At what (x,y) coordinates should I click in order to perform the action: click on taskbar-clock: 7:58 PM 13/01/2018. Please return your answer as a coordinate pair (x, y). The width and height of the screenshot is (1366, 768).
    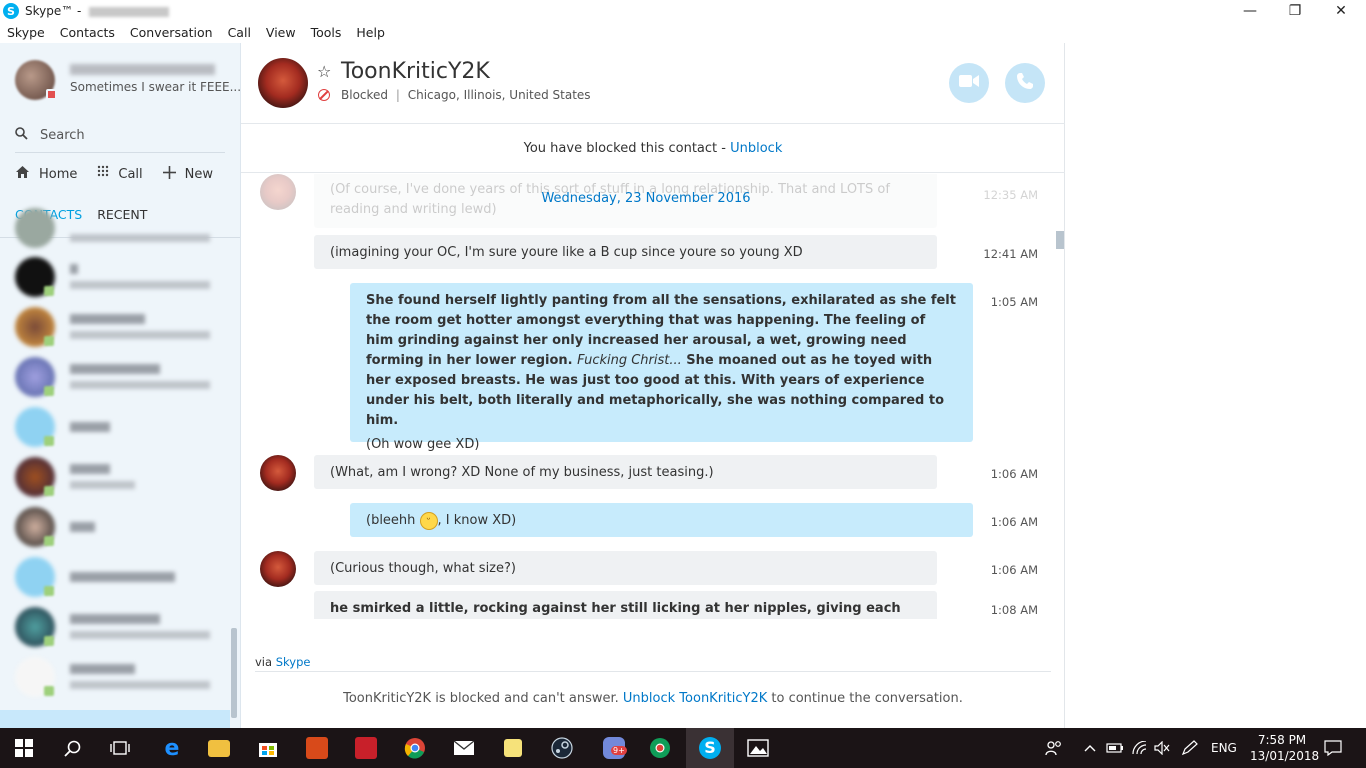
    Looking at the image, I should click on (1285, 748).